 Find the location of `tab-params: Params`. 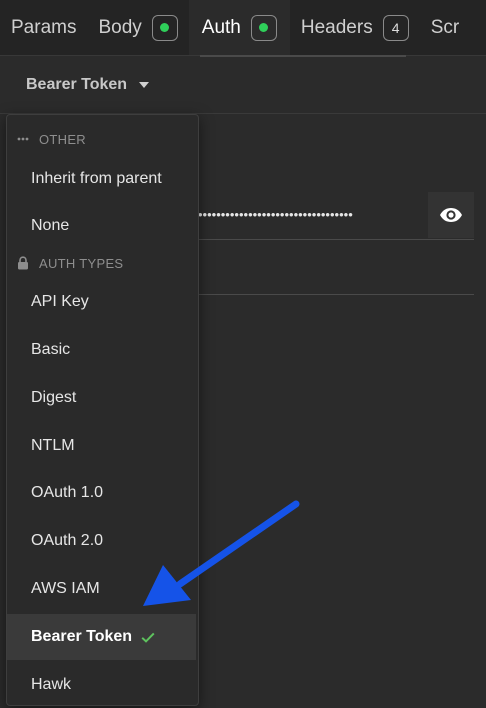

tab-params: Params is located at coordinates (43, 27).